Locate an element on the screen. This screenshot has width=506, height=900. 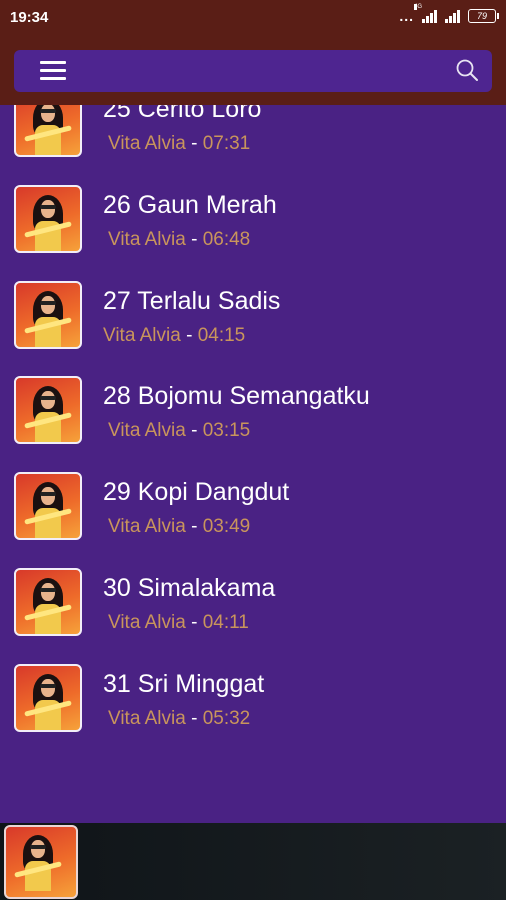
song-duration: 05:32 is located at coordinates (226, 718).